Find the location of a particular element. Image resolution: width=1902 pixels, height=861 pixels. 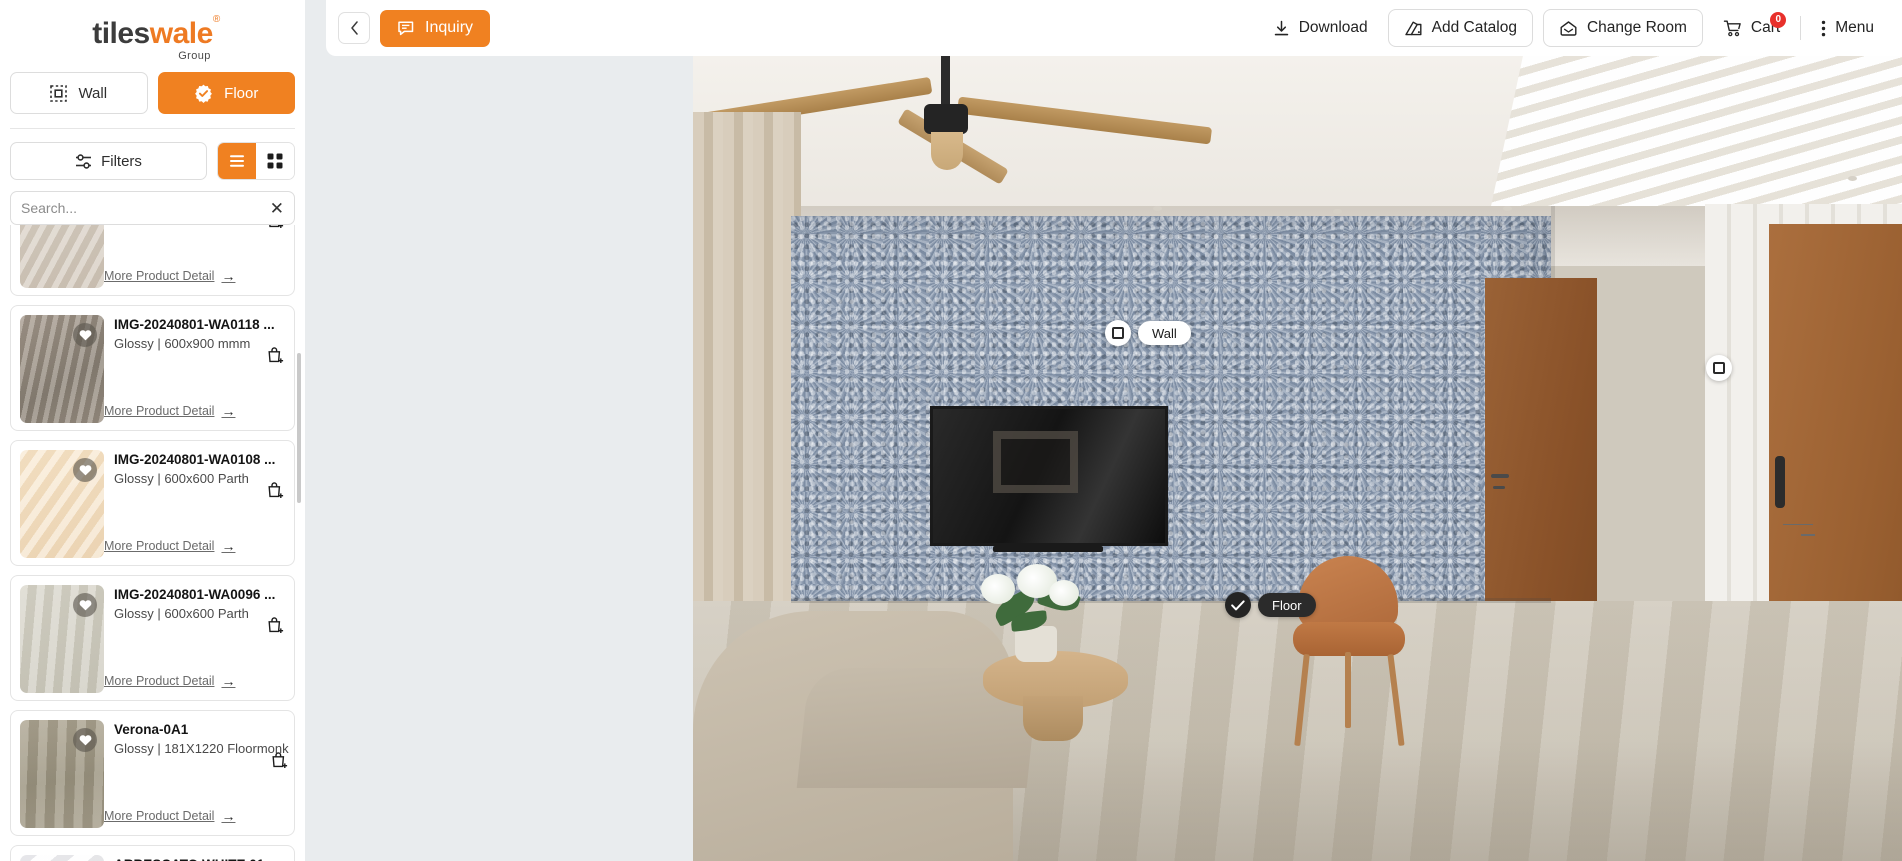

product-spec: Glossy | 181X1220 Floormonk is located at coordinates (201, 748).